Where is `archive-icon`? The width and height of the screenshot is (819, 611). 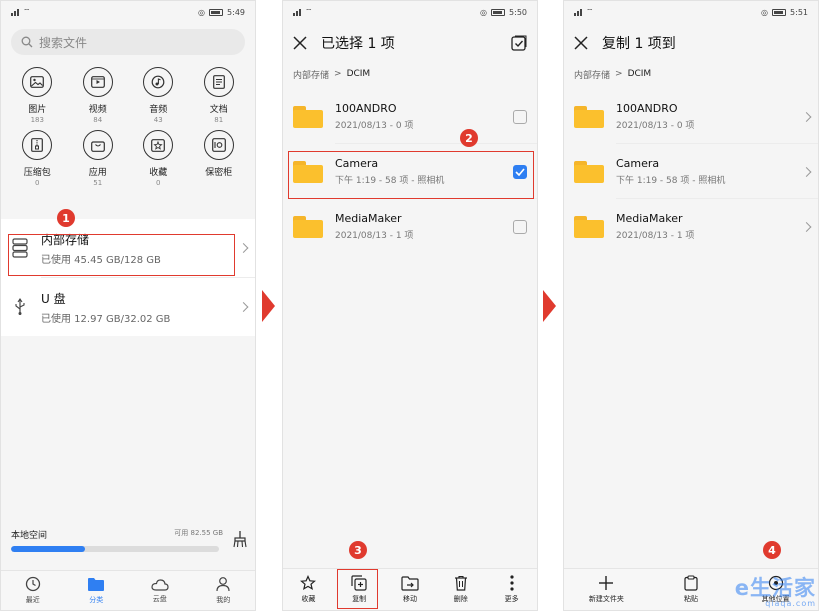
archive-icon is located at coordinates (37, 145).